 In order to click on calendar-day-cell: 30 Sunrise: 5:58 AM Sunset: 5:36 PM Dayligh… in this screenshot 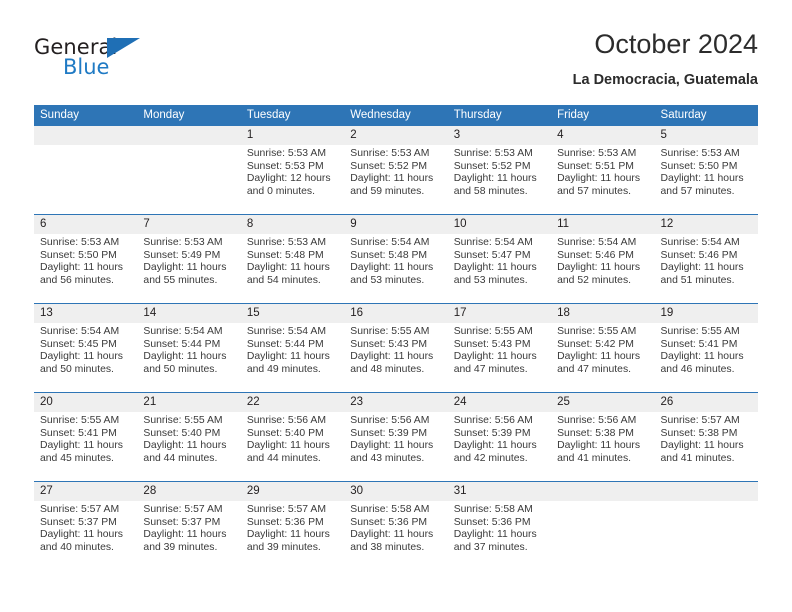, I will do `click(396, 525)`.